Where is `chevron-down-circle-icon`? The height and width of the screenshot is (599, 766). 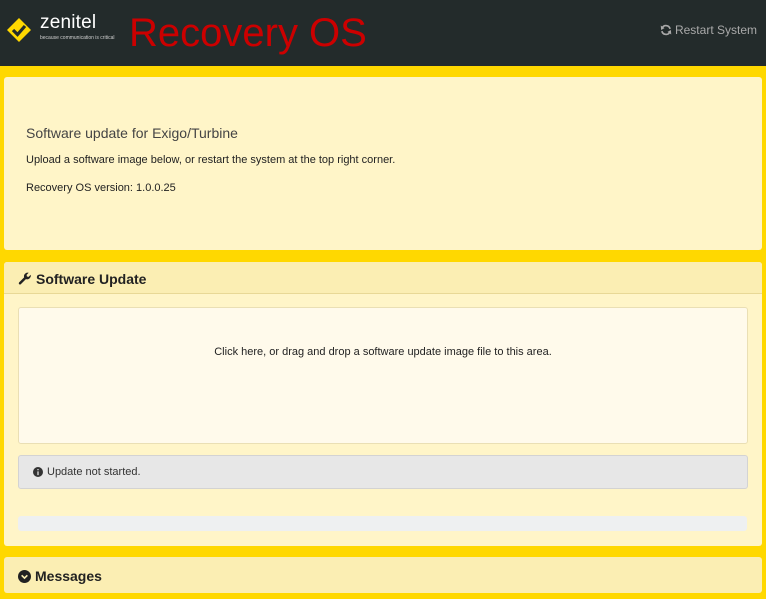 chevron-down-circle-icon is located at coordinates (24, 576).